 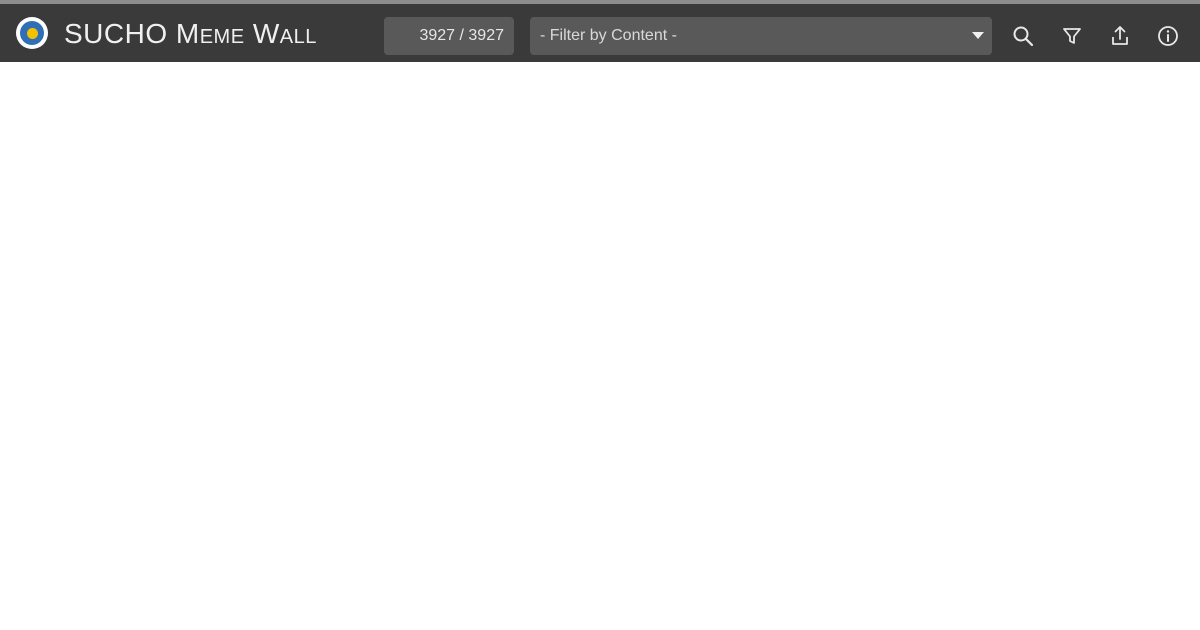 What do you see at coordinates (190, 33) in the screenshot?
I see `app-title: SUCHO Meme Wall` at bounding box center [190, 33].